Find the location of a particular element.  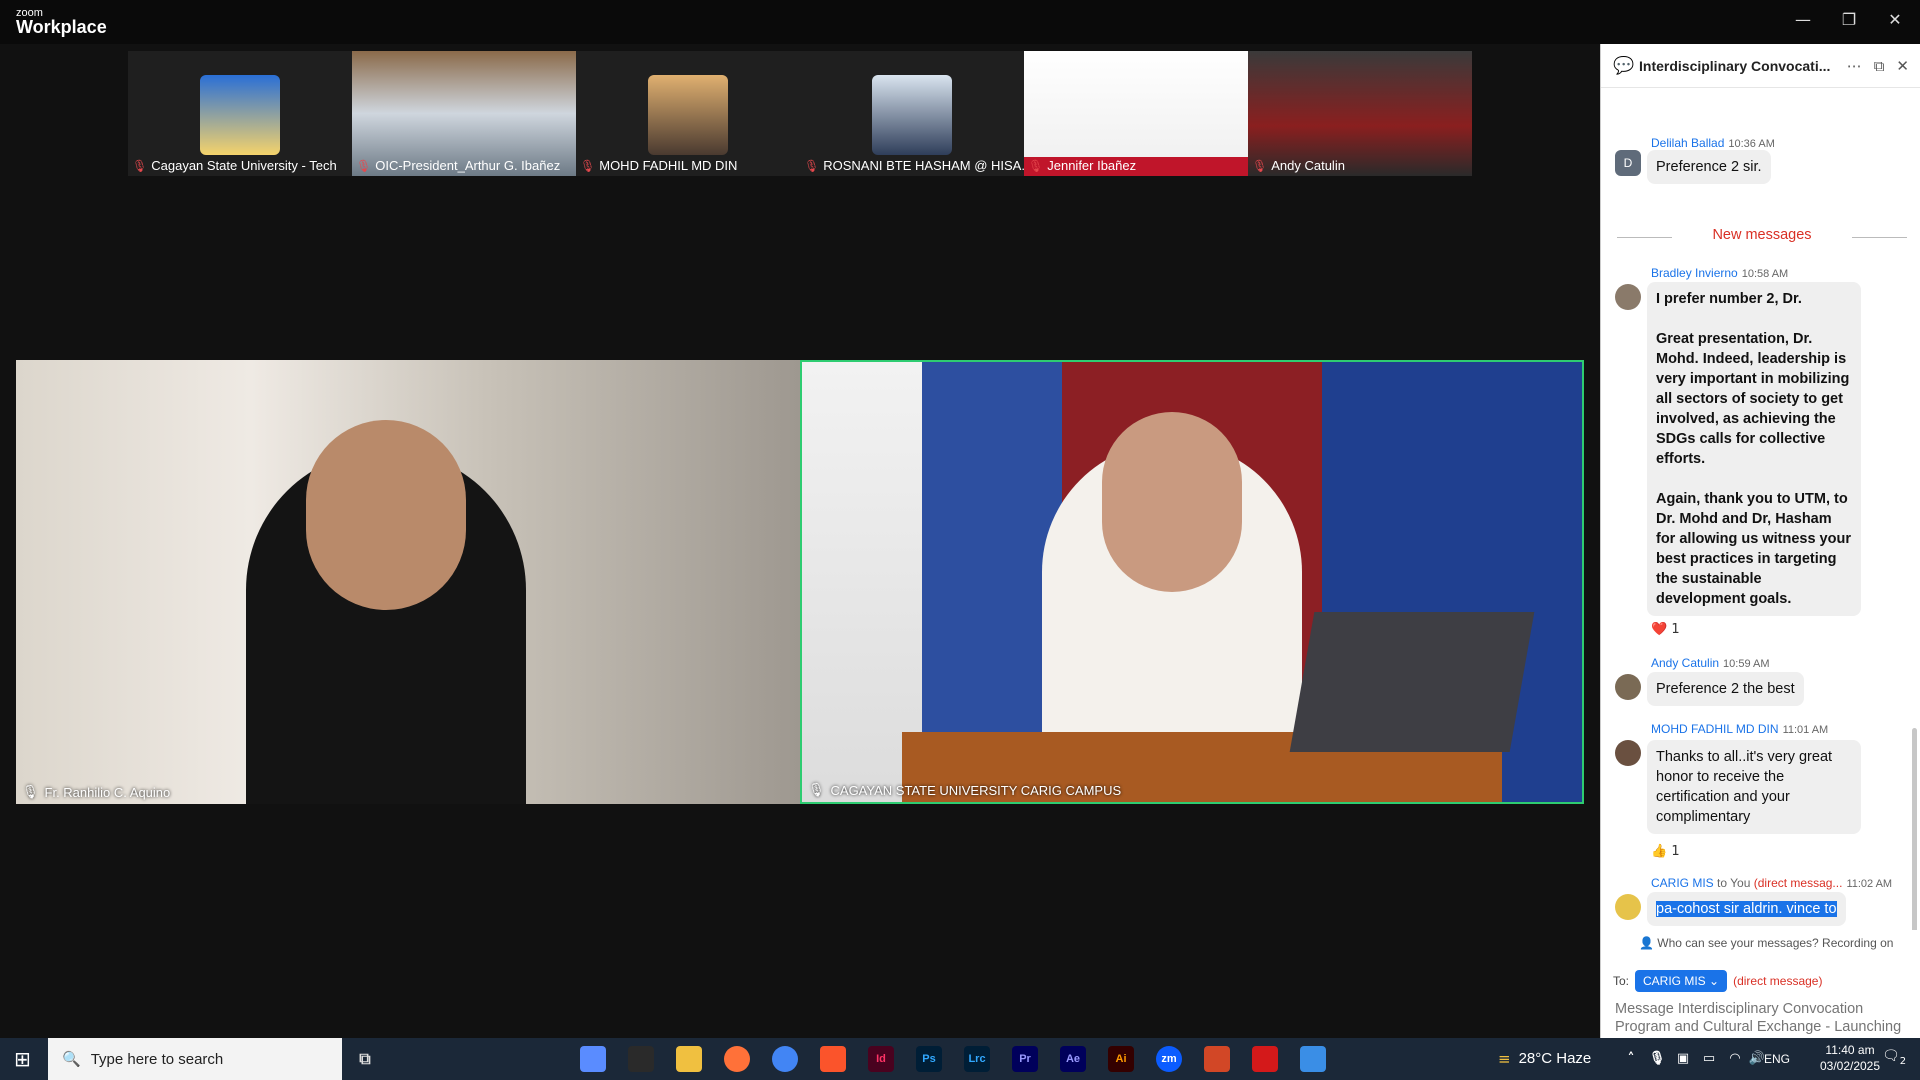

chat-scrollbar is located at coordinates (1914, 829).